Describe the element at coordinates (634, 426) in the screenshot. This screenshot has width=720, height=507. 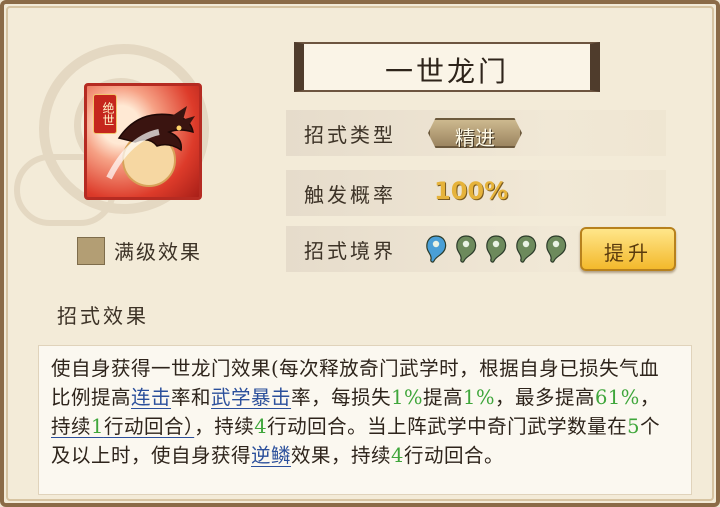
I see `effect-number: 5` at that location.